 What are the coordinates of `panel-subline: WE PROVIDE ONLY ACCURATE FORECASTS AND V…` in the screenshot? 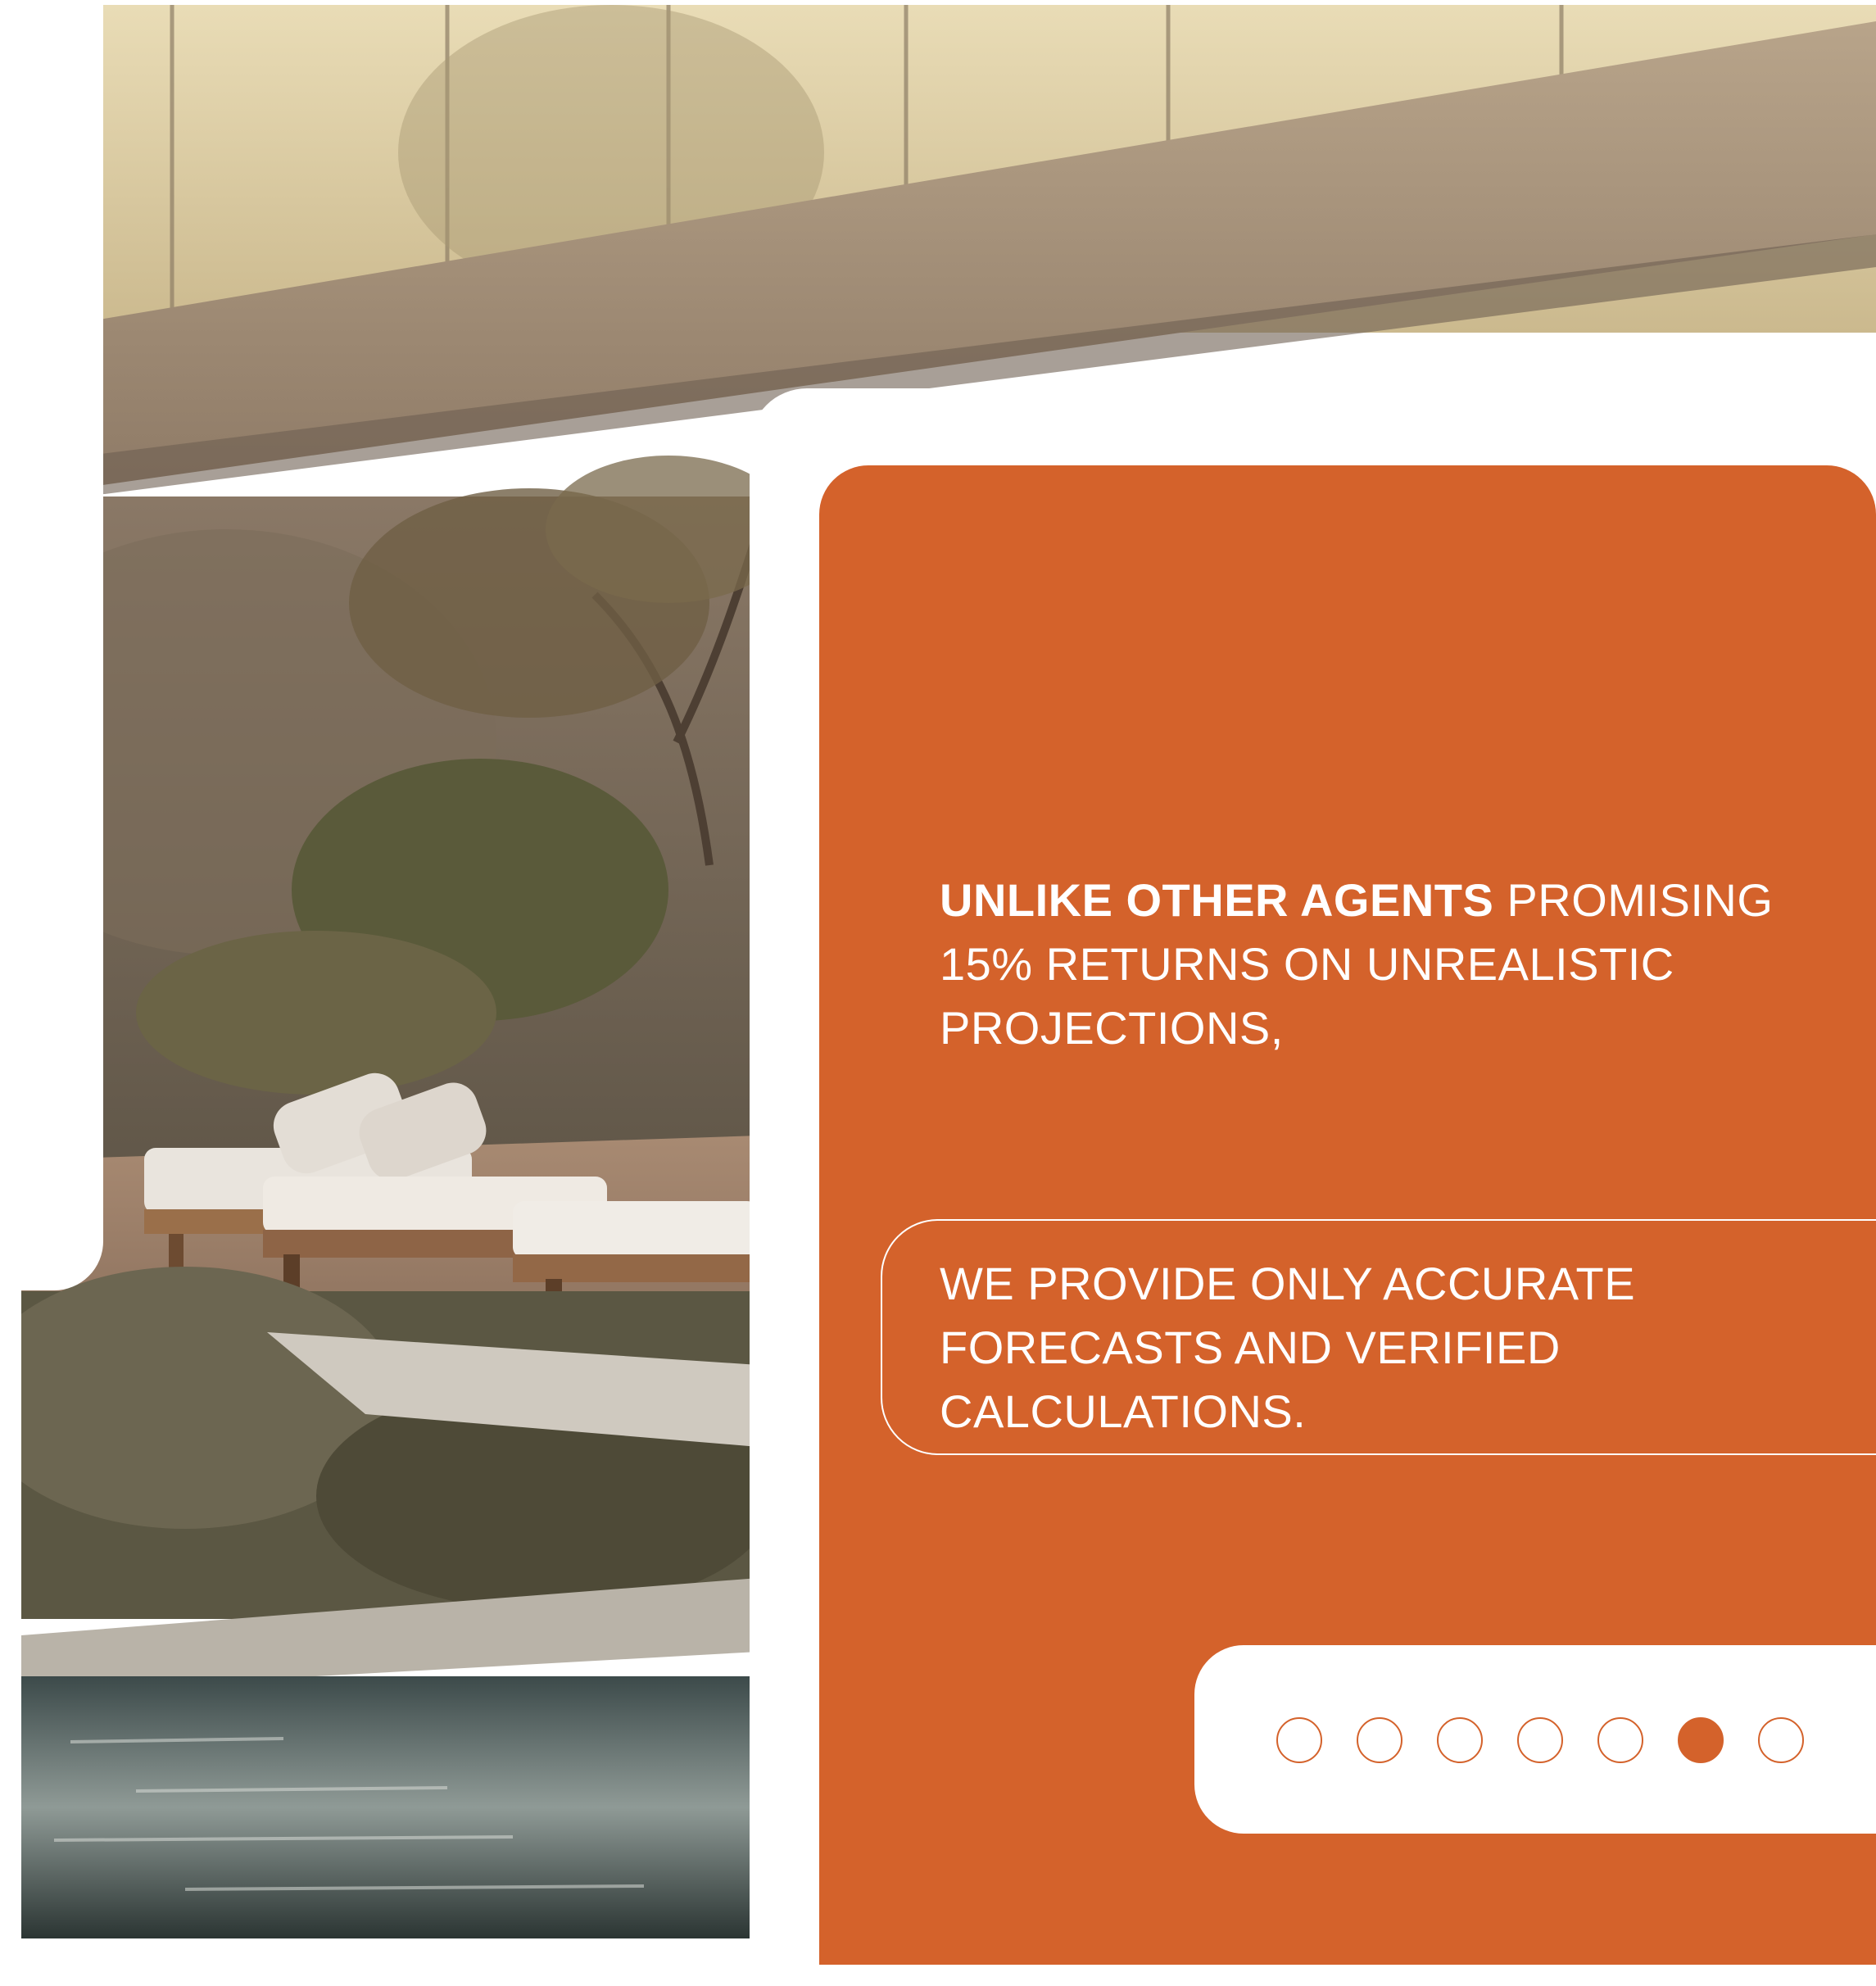 It's located at (1288, 1347).